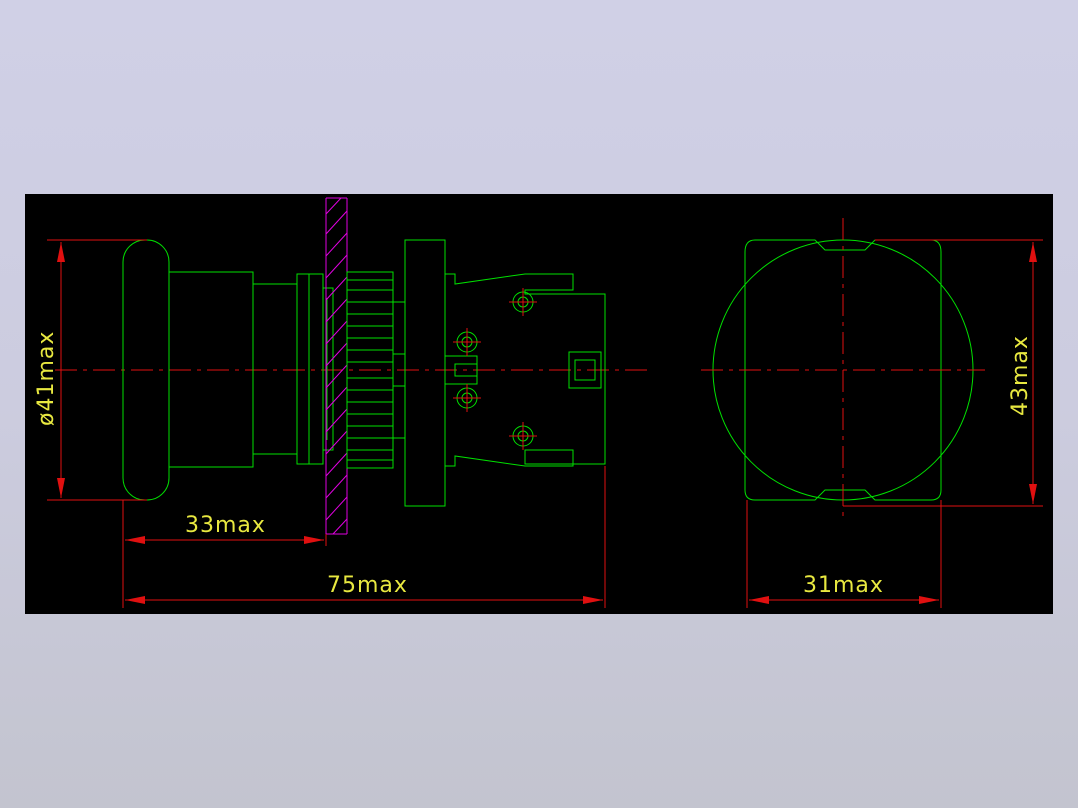 The image size is (1078, 808). I want to click on dim-width-label: 31max, so click(843, 585).